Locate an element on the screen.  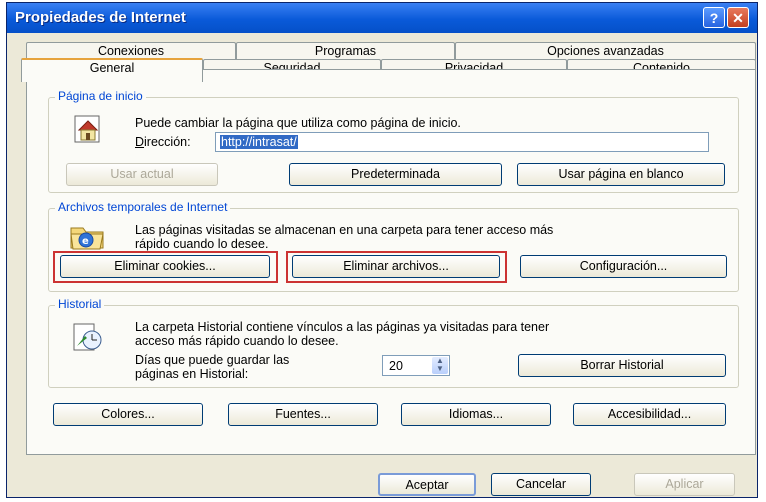
clear-history-button: Borrar Historial is located at coordinates (622, 365).